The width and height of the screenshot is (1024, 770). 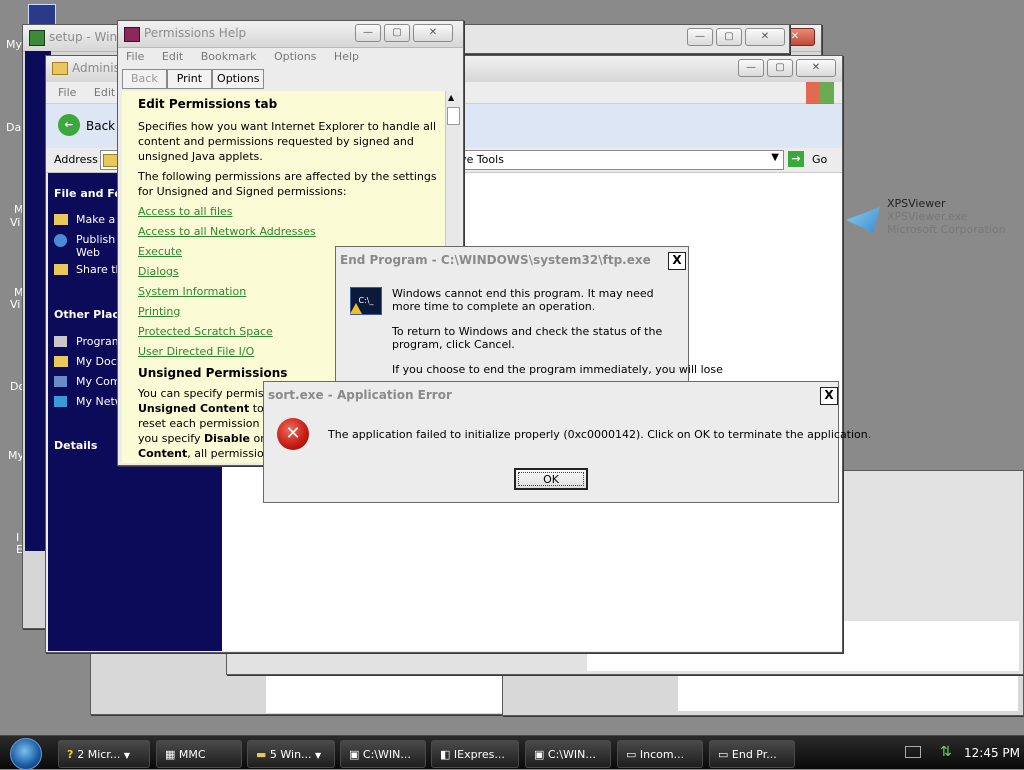 I want to click on xpsviewer-icon, so click(x=863, y=220).